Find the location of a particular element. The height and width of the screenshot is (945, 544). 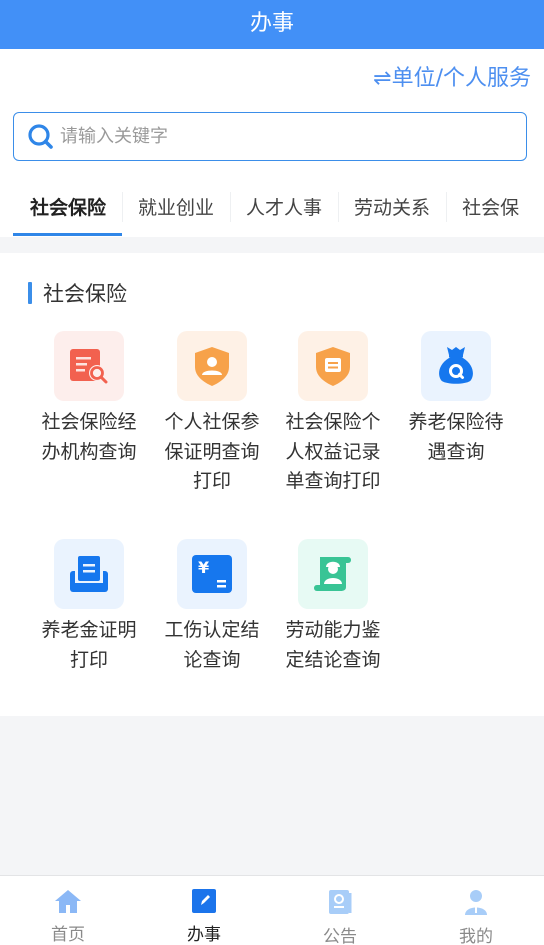

nav-services: 办事 is located at coordinates (204, 910).